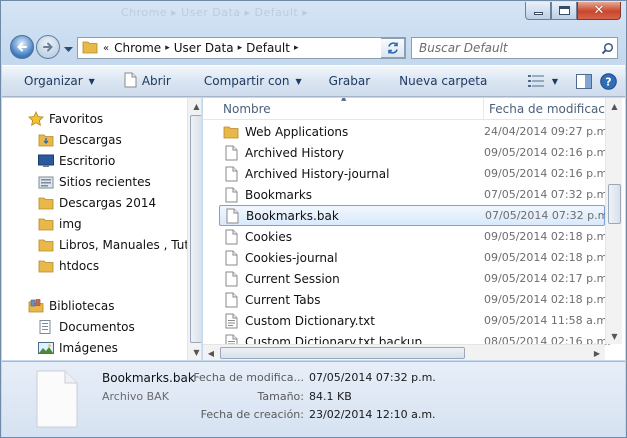 The height and width of the screenshot is (438, 627). Describe the element at coordinates (36, 306) in the screenshot. I see `libraries-icon` at that location.